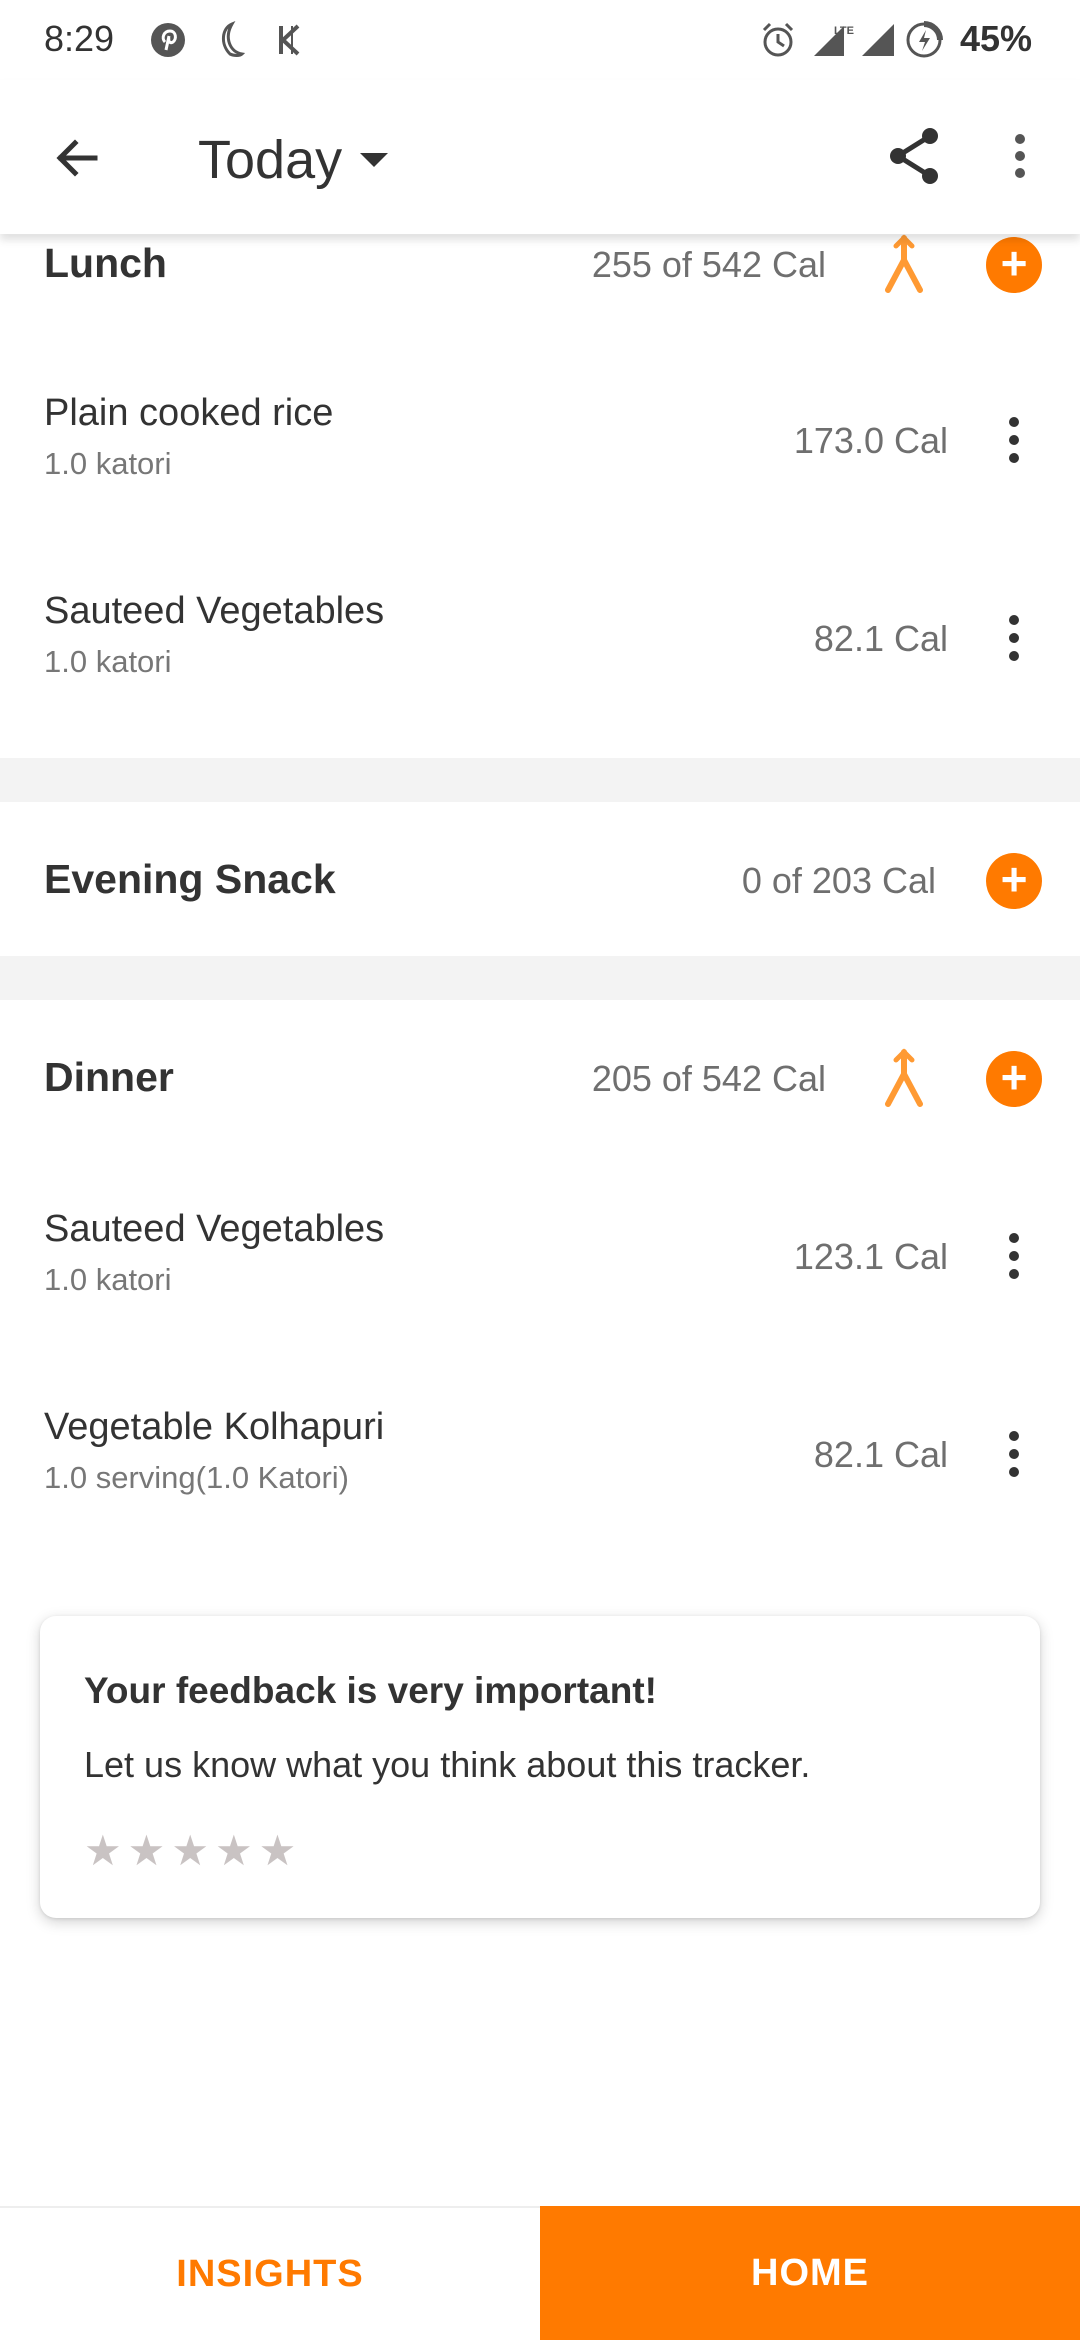 This screenshot has height=2340, width=1080. Describe the element at coordinates (234, 39) in the screenshot. I see `moon-icon` at that location.